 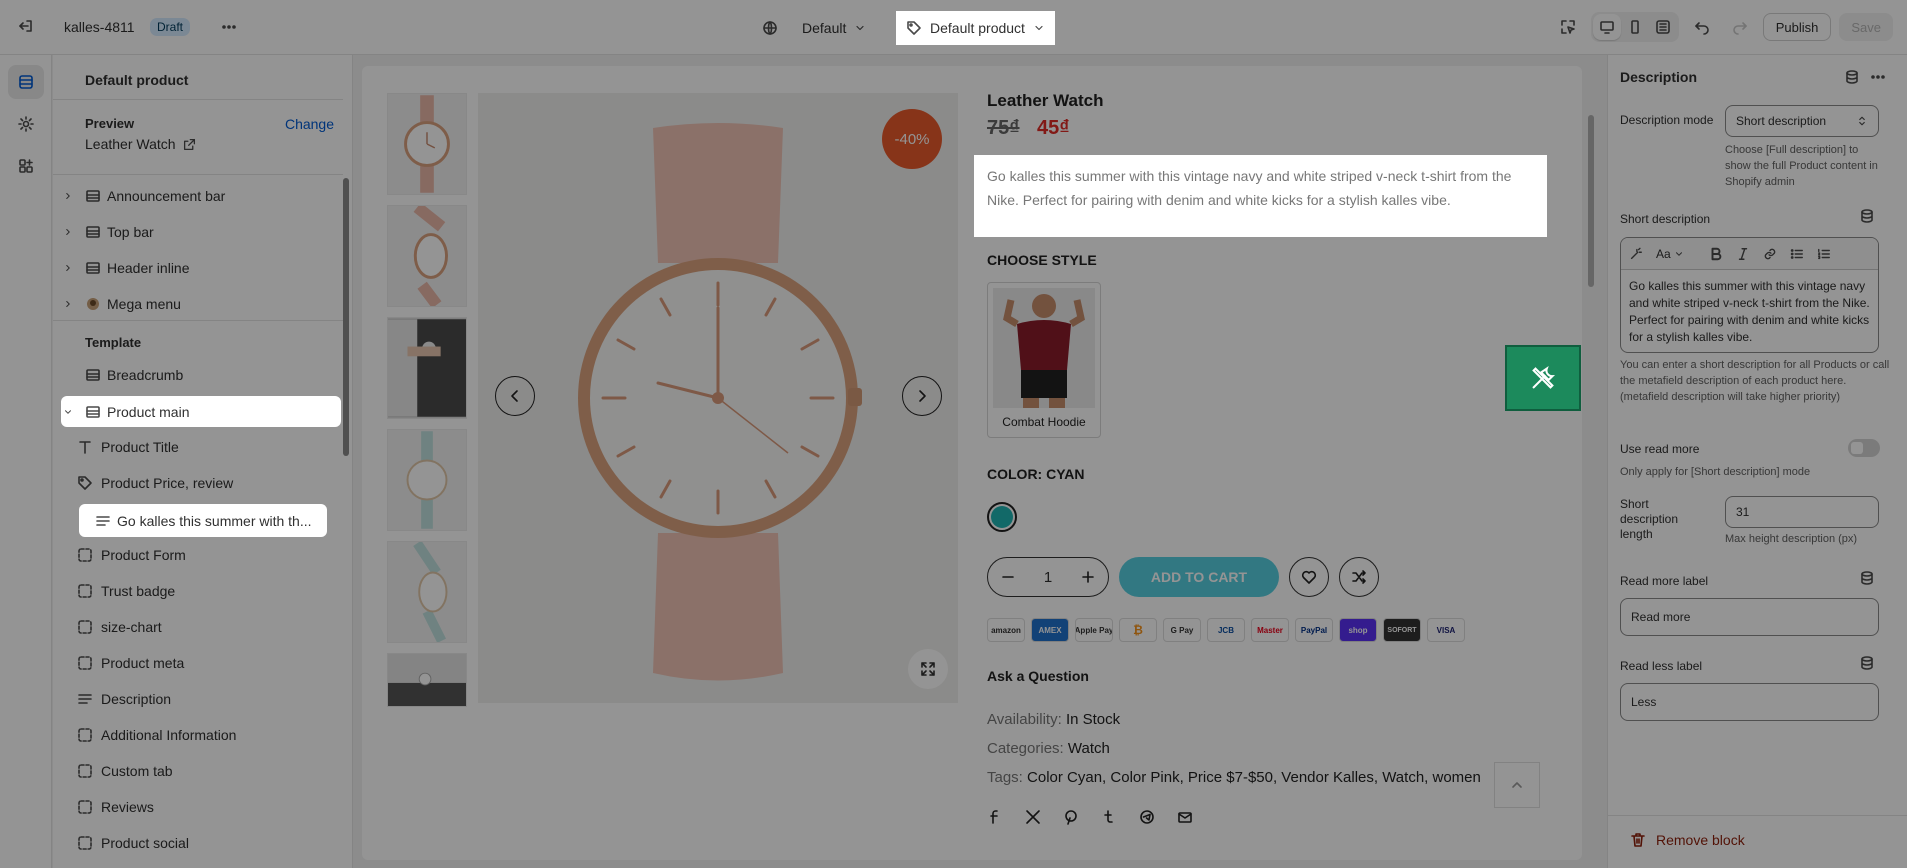 What do you see at coordinates (209, 555) in the screenshot?
I see `block-product-form: Product Form` at bounding box center [209, 555].